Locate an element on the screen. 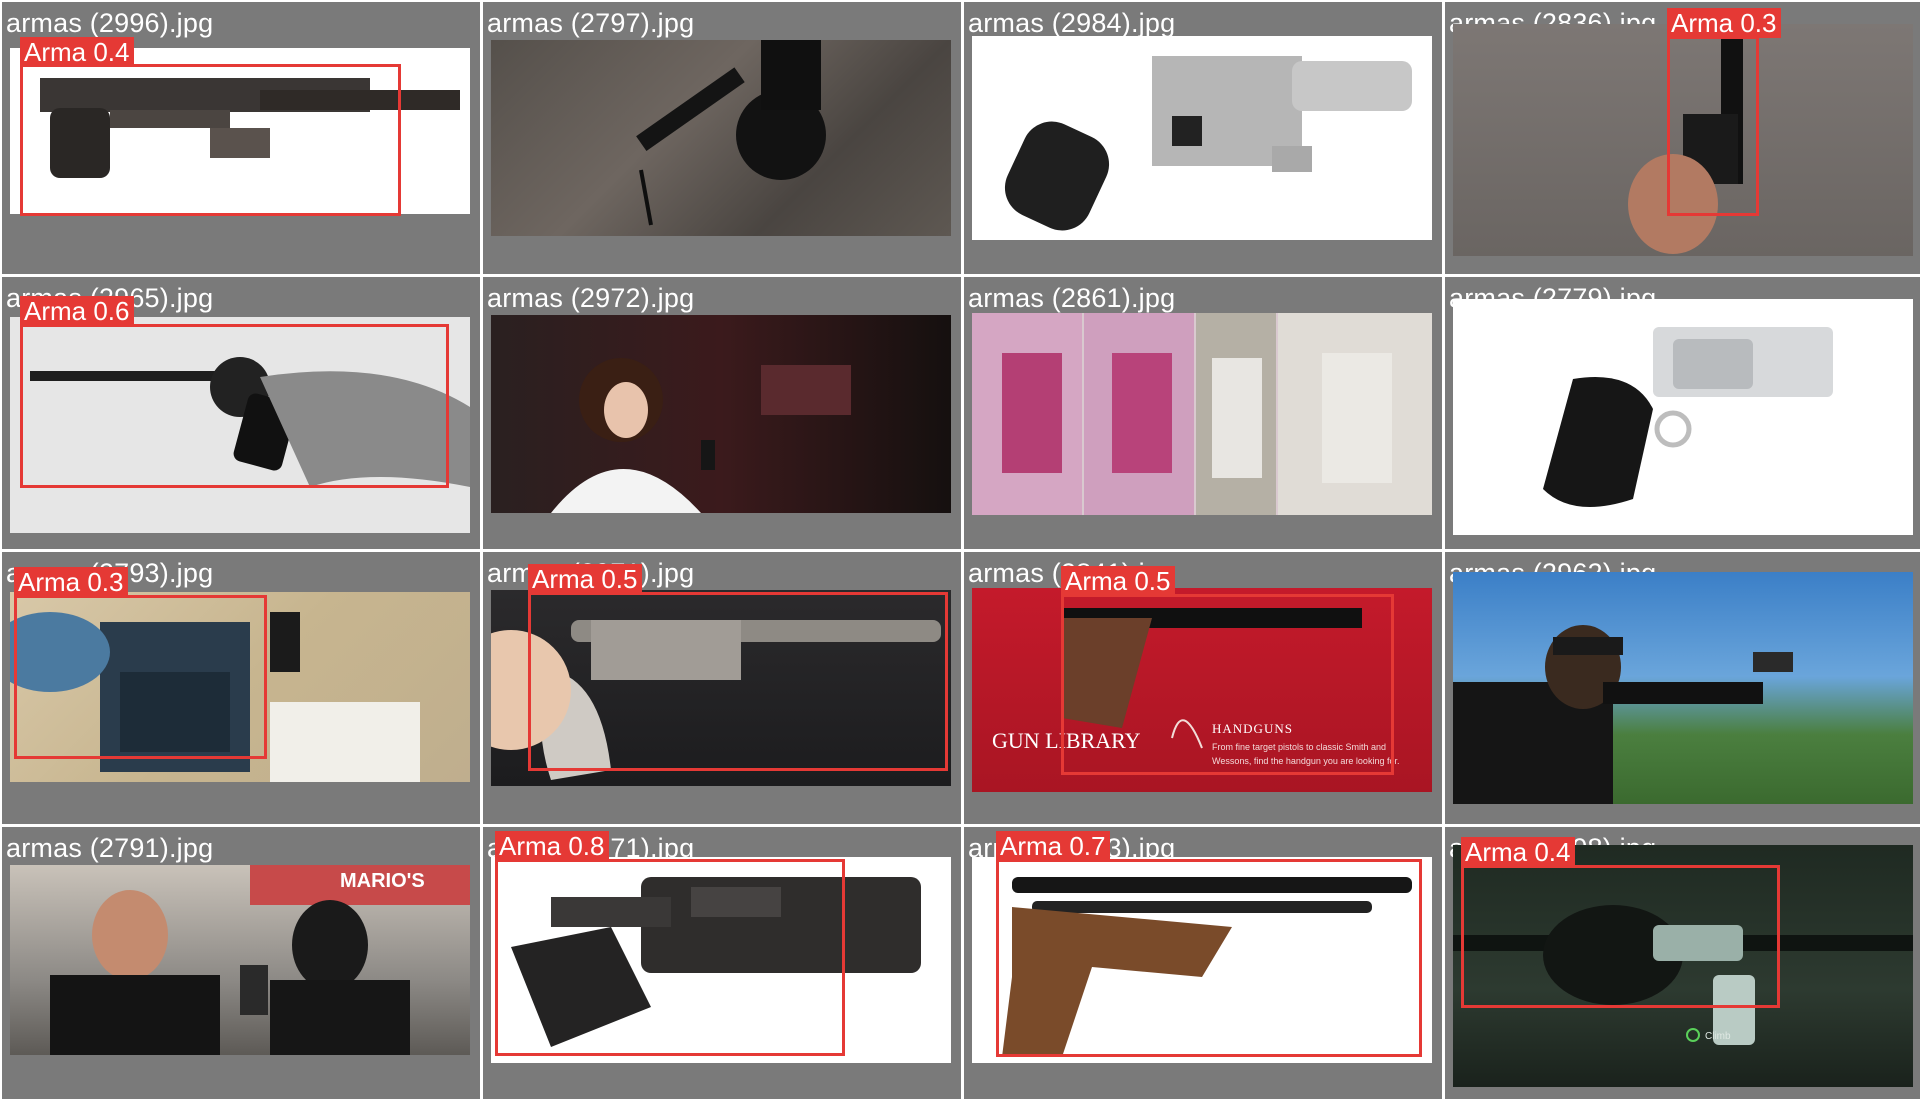 This screenshot has height=1100, width=1920. weapon-image: MARIO'S is located at coordinates (240, 960).